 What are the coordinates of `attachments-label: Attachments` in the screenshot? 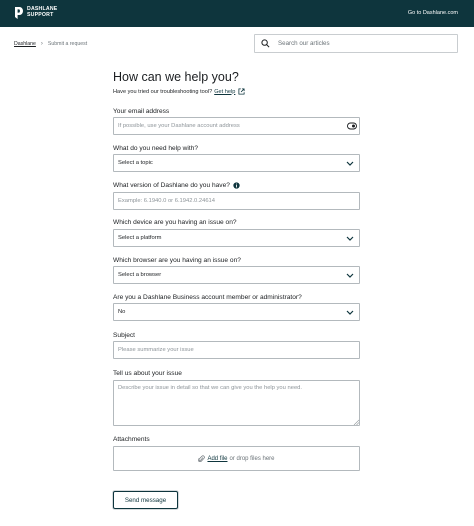 It's located at (131, 439).